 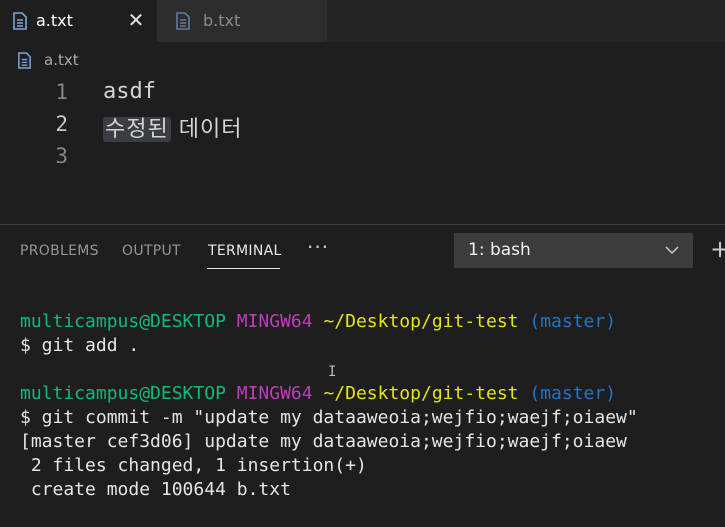 What do you see at coordinates (61, 124) in the screenshot?
I see `line-number: 2` at bounding box center [61, 124].